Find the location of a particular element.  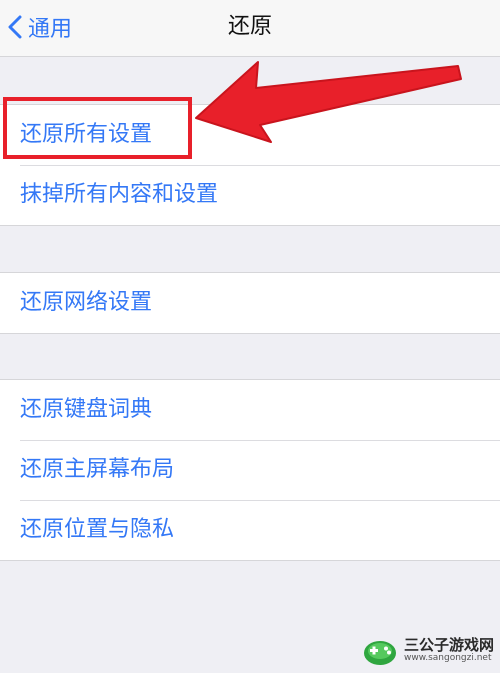

watermark-name: 三公子游戏网 is located at coordinates (448, 645).